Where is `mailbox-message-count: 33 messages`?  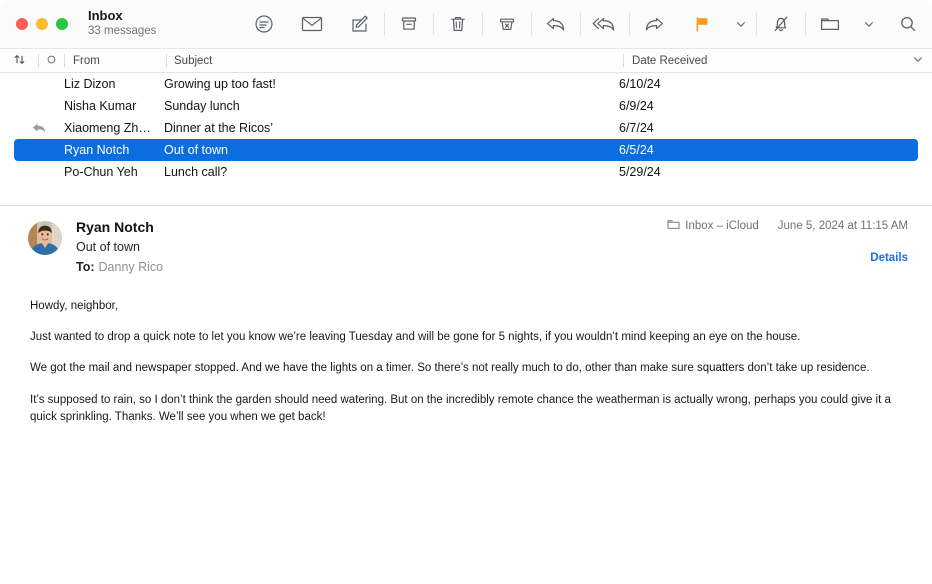 mailbox-message-count: 33 messages is located at coordinates (122, 31).